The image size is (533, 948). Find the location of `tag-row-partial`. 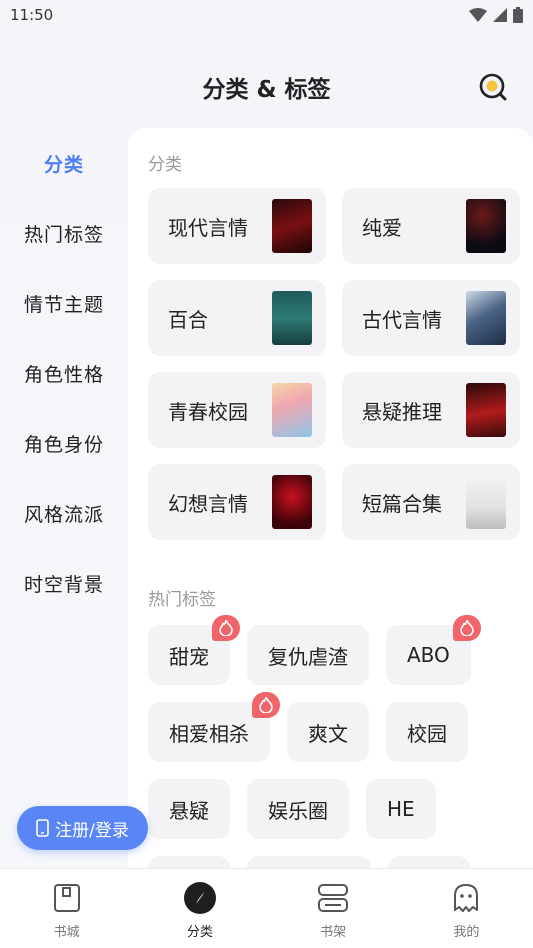

tag-row-partial is located at coordinates (333, 862).